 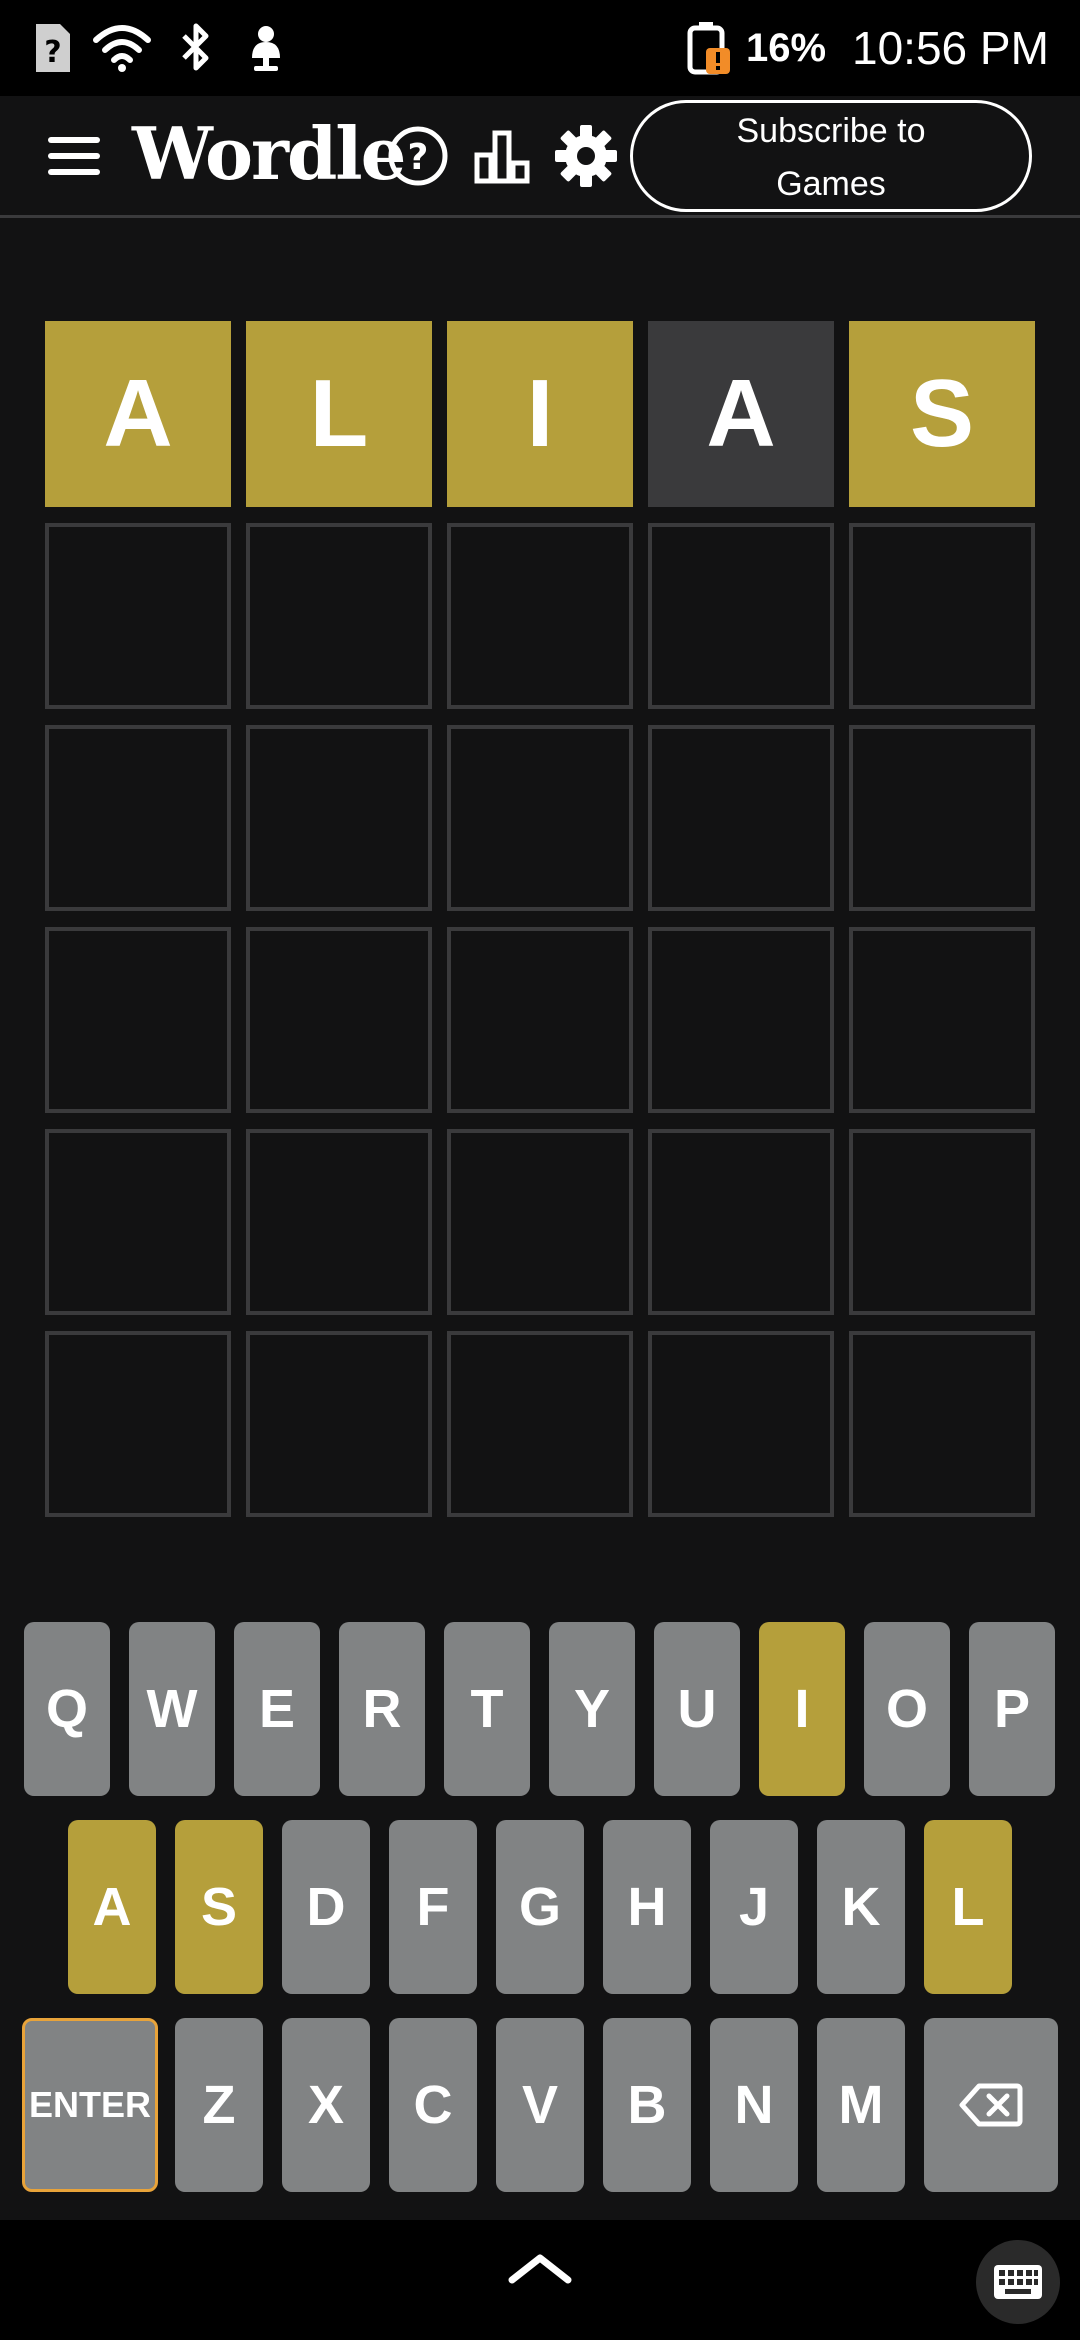 I want to click on menu-button, so click(x=74, y=156).